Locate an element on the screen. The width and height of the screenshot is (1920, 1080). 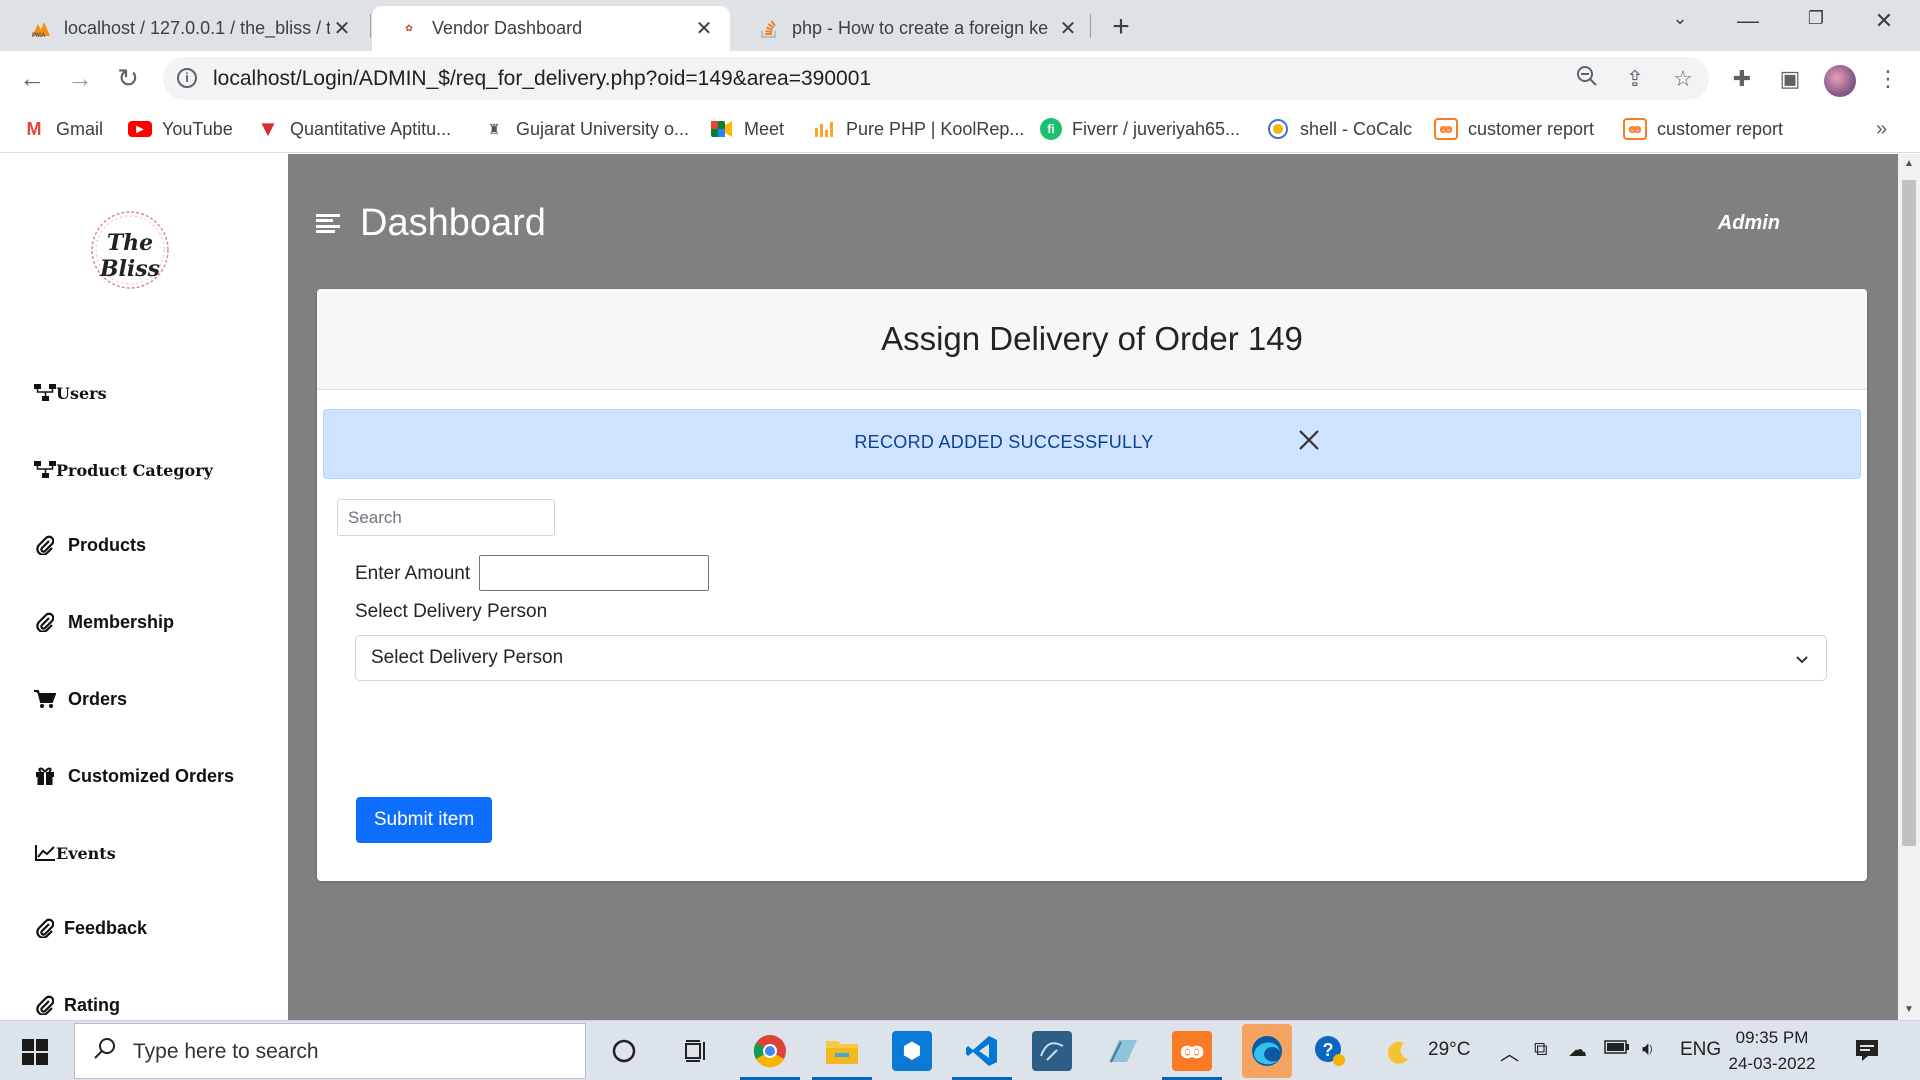
tab-title: Vendor Dashboard is located at coordinates (507, 28).